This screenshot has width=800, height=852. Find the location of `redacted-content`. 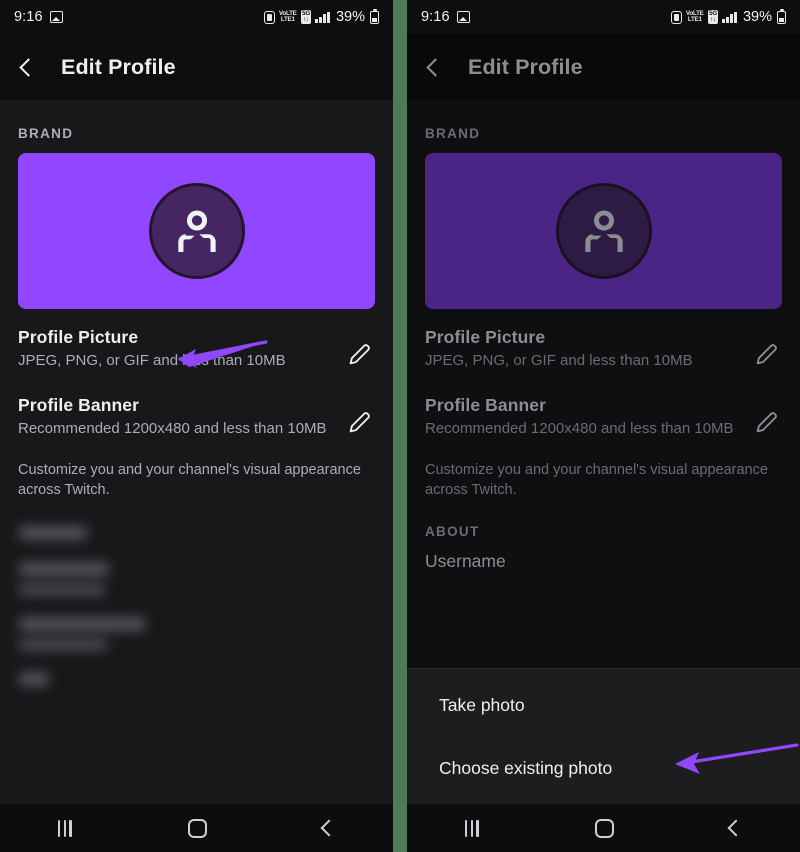

redacted-content is located at coordinates (196, 593).